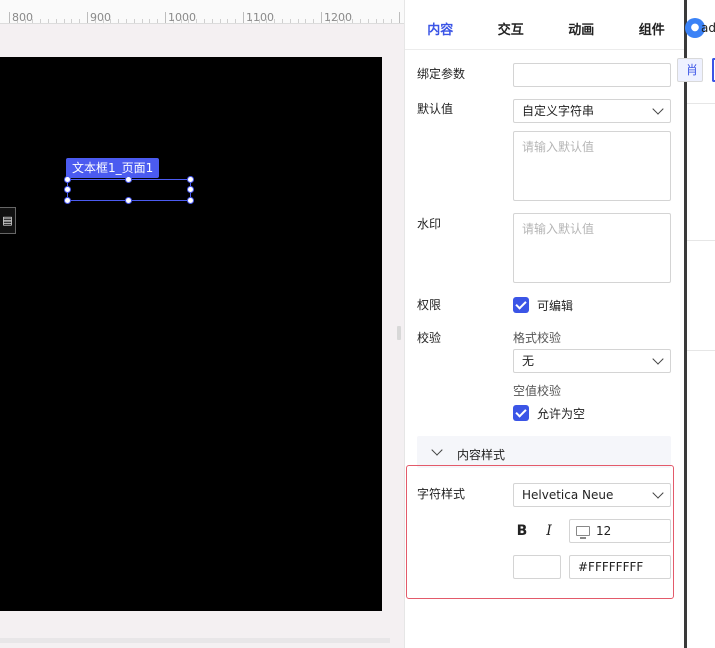  Describe the element at coordinates (690, 70) in the screenshot. I see `cancel-button: 肖` at that location.